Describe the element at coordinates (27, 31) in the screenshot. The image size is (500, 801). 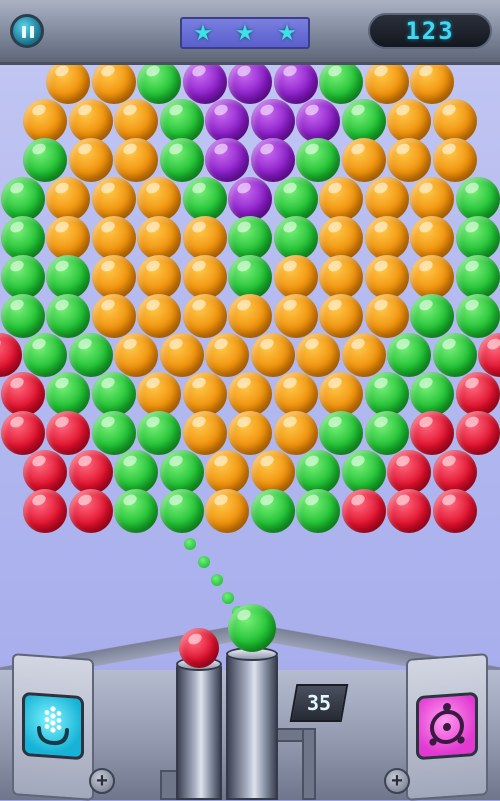
I see `pause-button` at that location.